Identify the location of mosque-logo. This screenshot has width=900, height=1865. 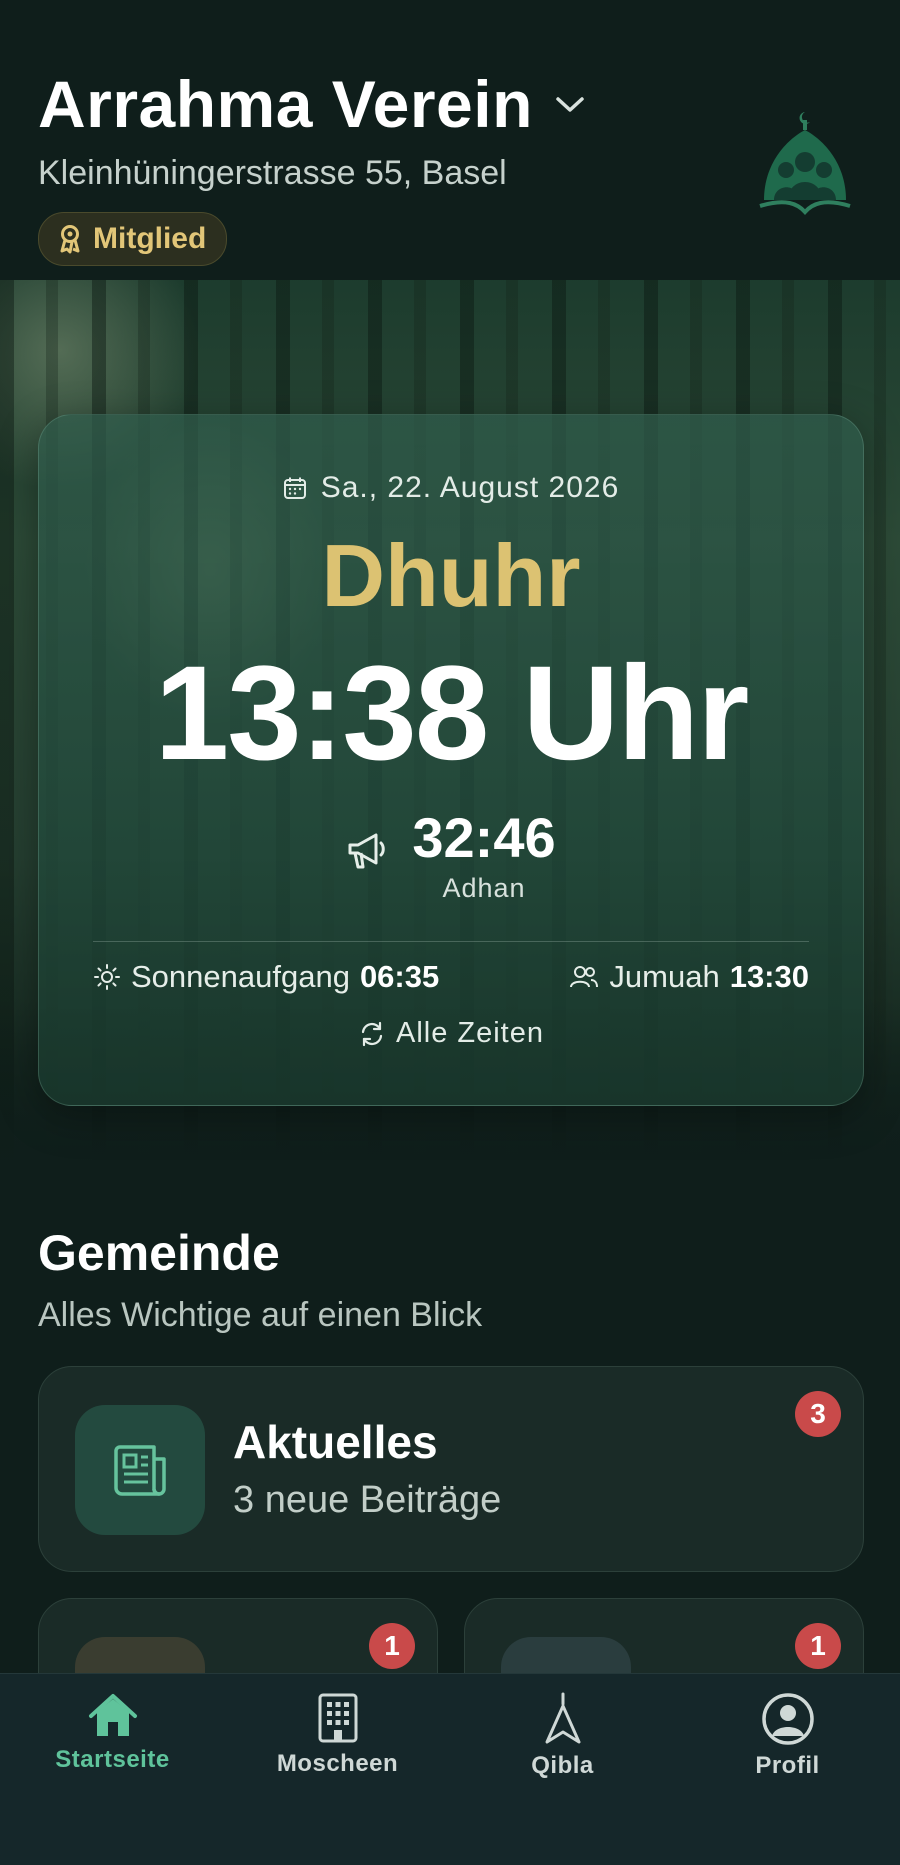
(805, 162).